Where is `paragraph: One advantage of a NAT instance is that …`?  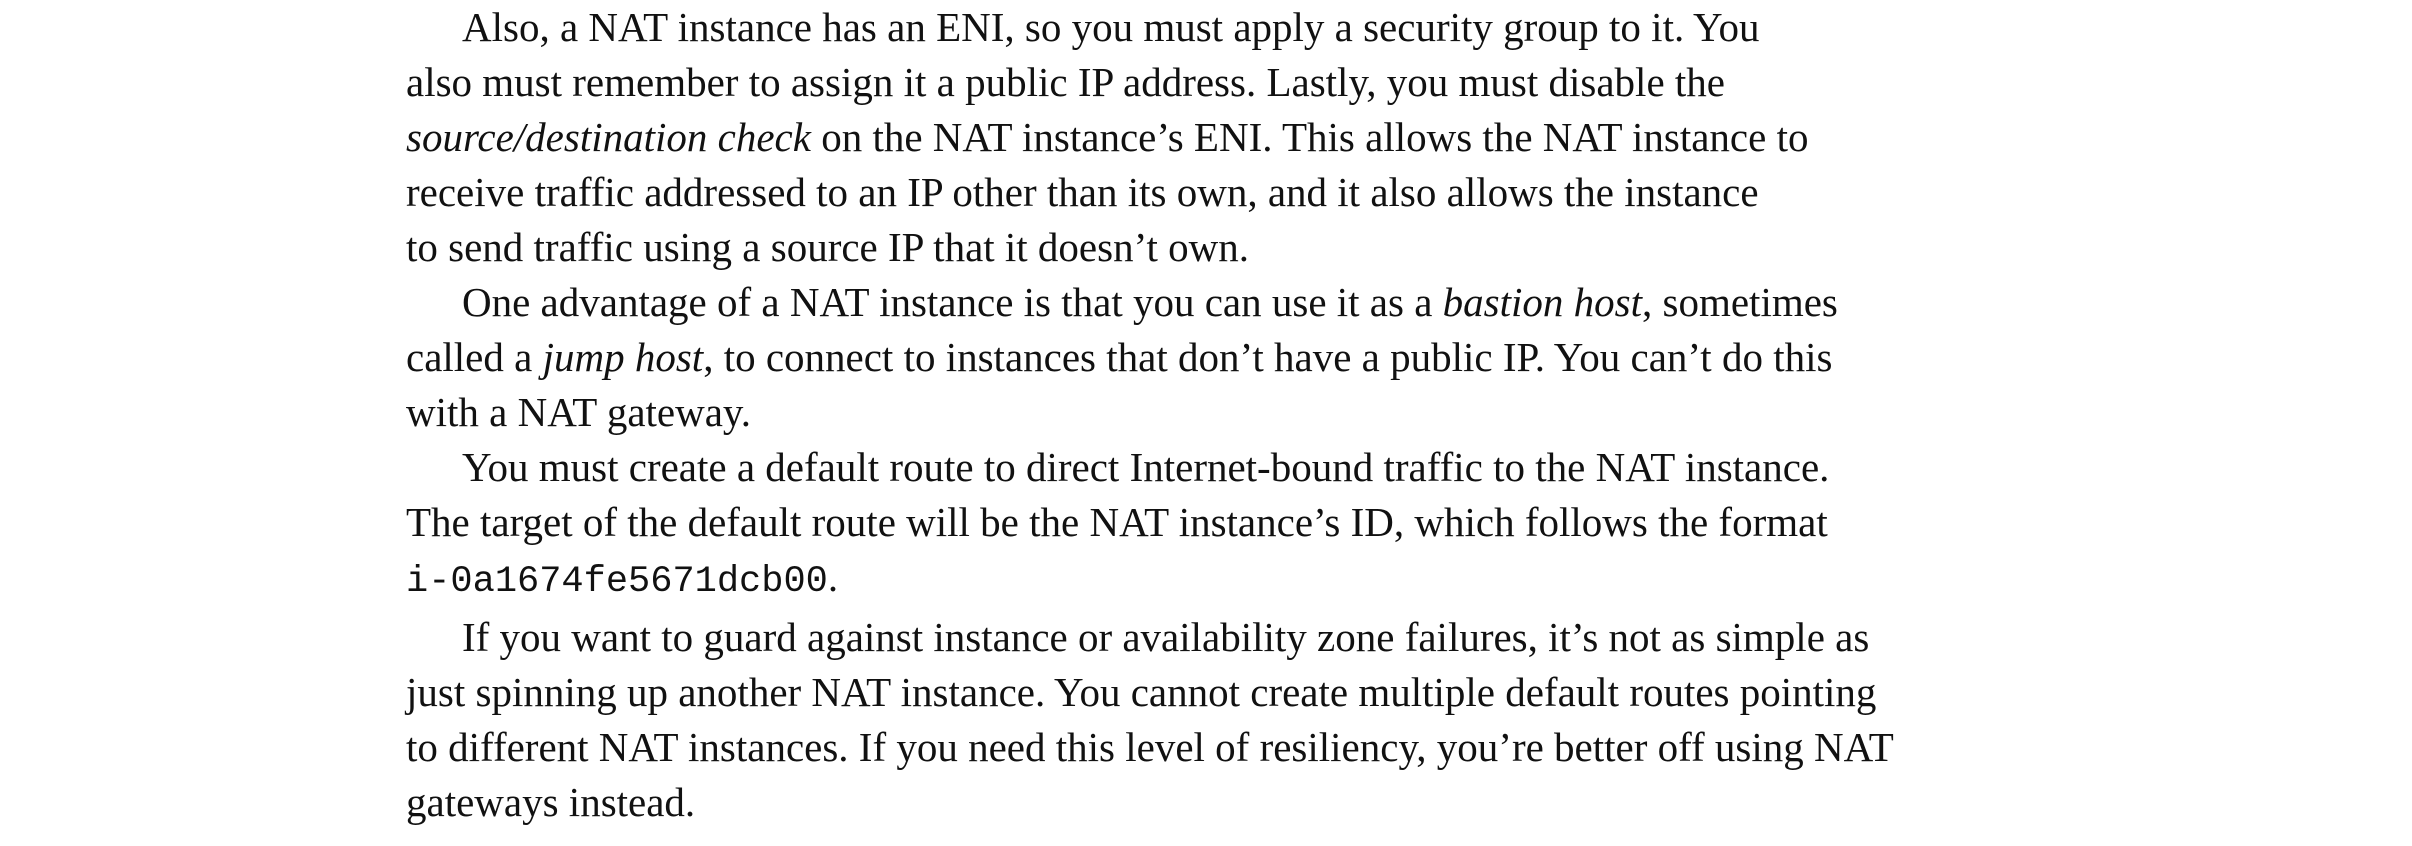
paragraph: One advantage of a NAT instance is that … is located at coordinates (1230, 357).